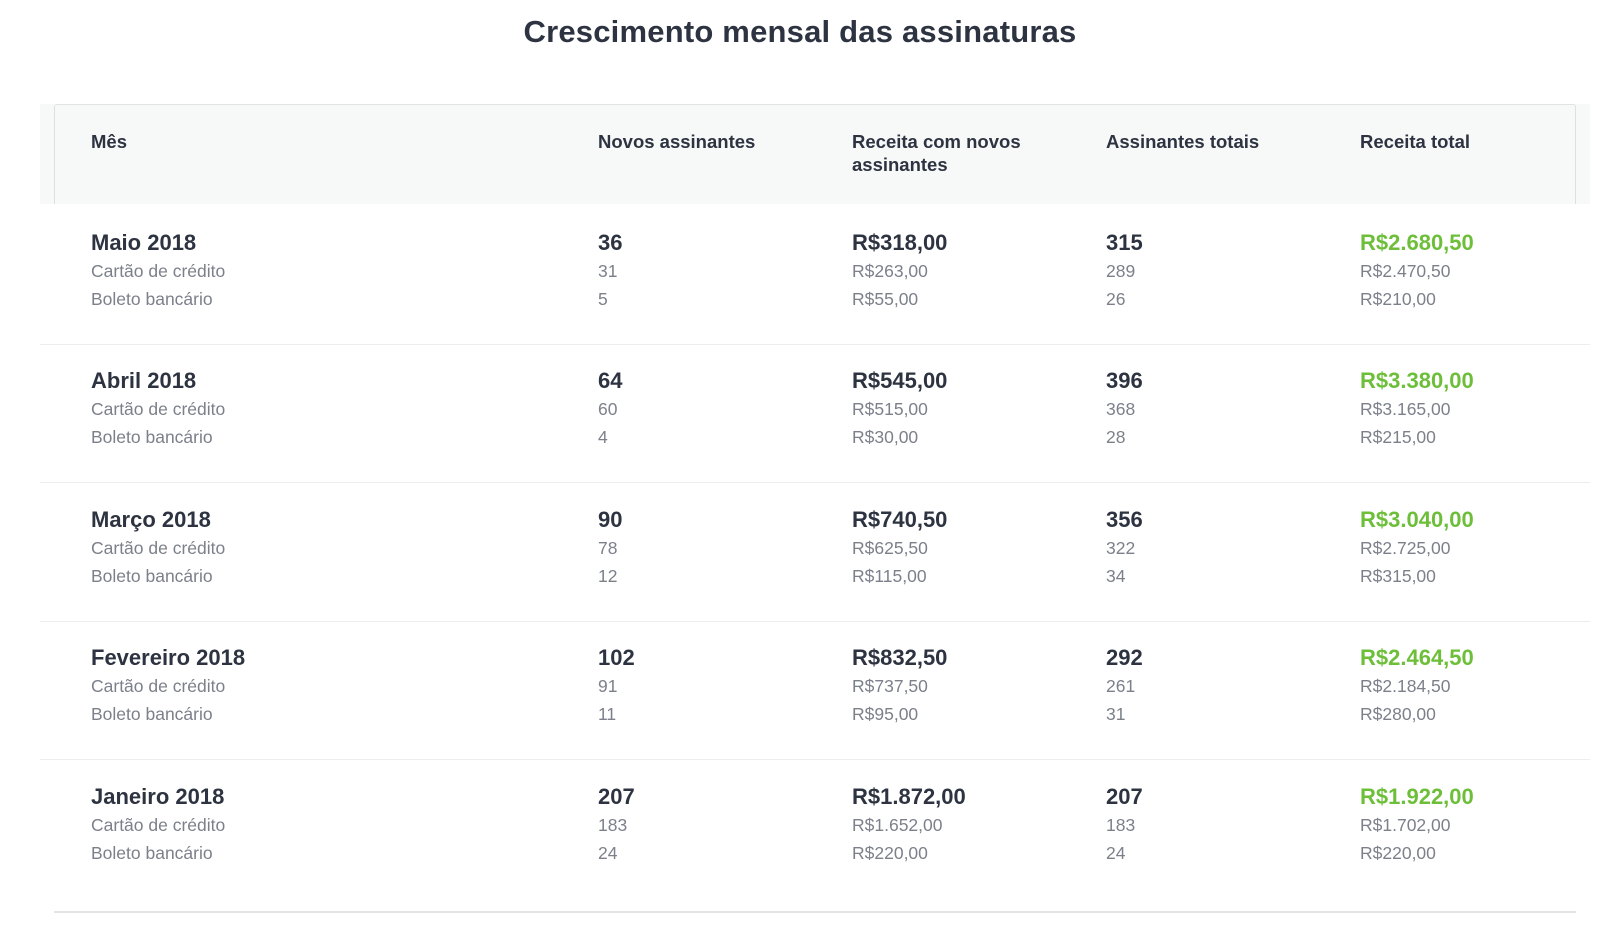  Describe the element at coordinates (1398, 576) in the screenshot. I see `total-revenue-boleto: R$315,00` at that location.